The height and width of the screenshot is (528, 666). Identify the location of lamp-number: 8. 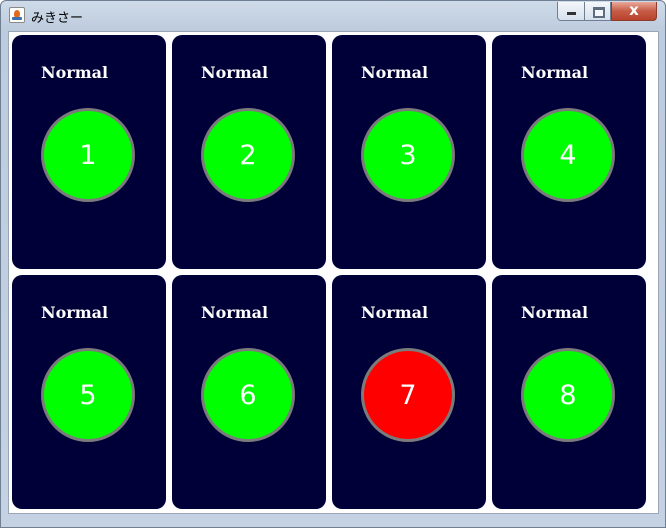
(568, 395).